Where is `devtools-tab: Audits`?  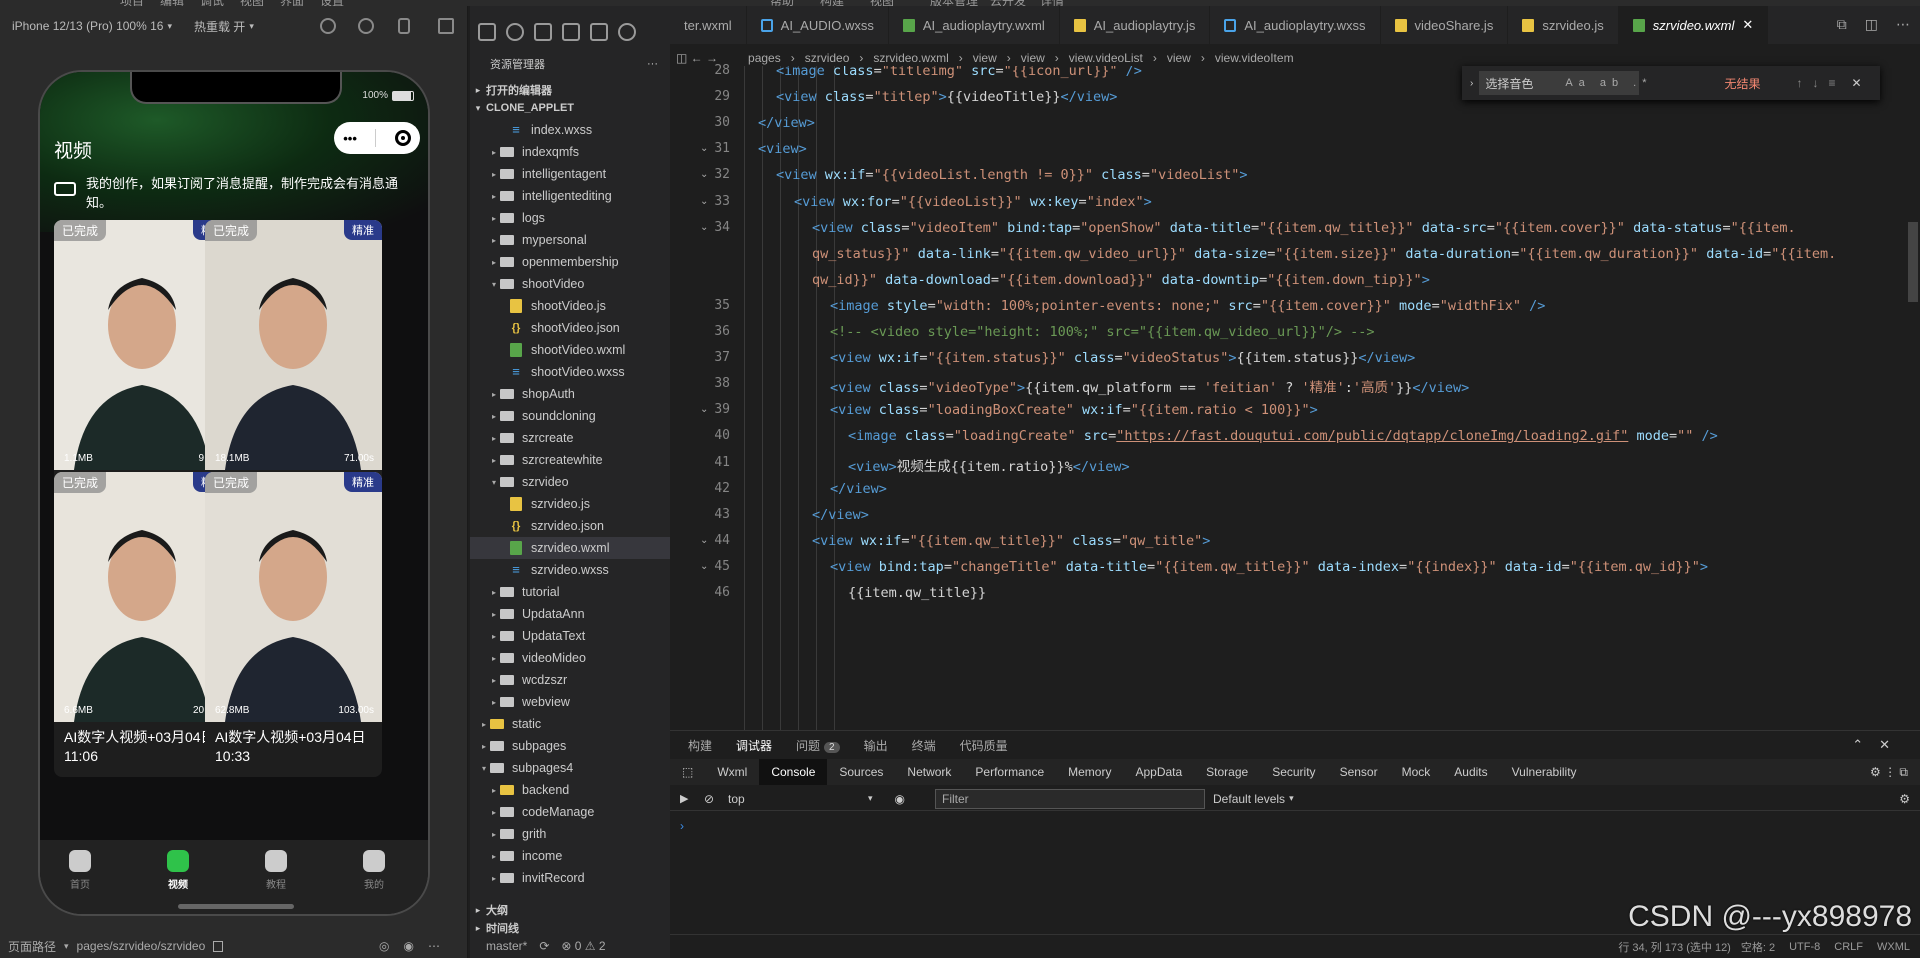
devtools-tab: Audits is located at coordinates (1470, 772).